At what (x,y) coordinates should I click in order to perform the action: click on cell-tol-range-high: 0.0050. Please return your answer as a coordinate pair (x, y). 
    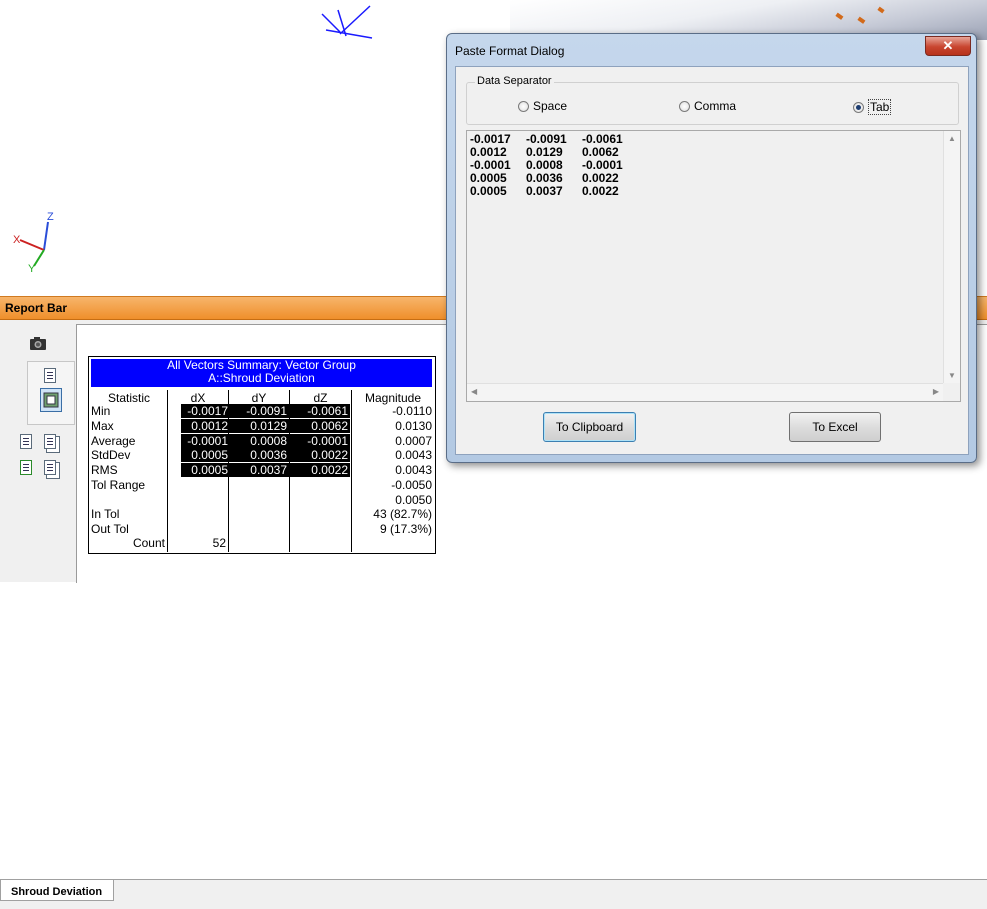
    Looking at the image, I should click on (413, 500).